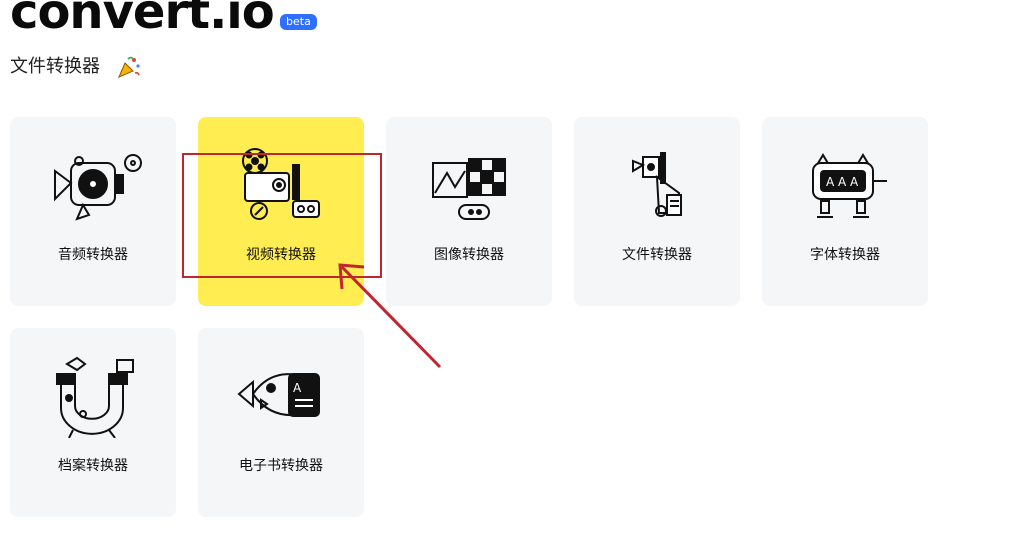 This screenshot has height=542, width=1024. What do you see at coordinates (98, 187) in the screenshot?
I see `audio-camera-fish-icon` at bounding box center [98, 187].